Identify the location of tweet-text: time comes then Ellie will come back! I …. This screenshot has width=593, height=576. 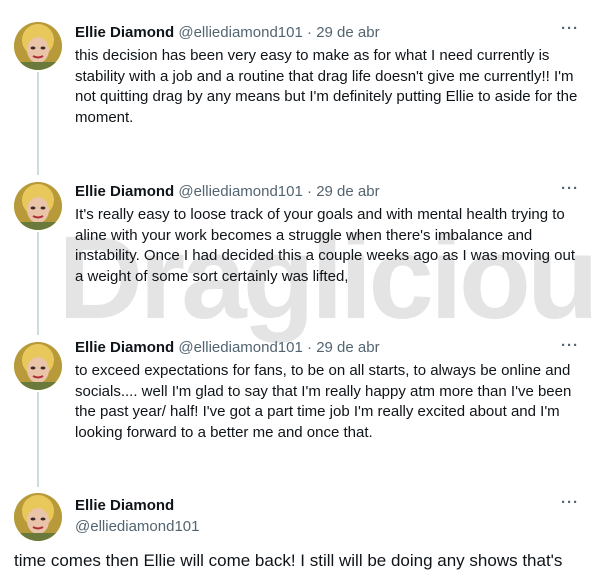
(288, 560).